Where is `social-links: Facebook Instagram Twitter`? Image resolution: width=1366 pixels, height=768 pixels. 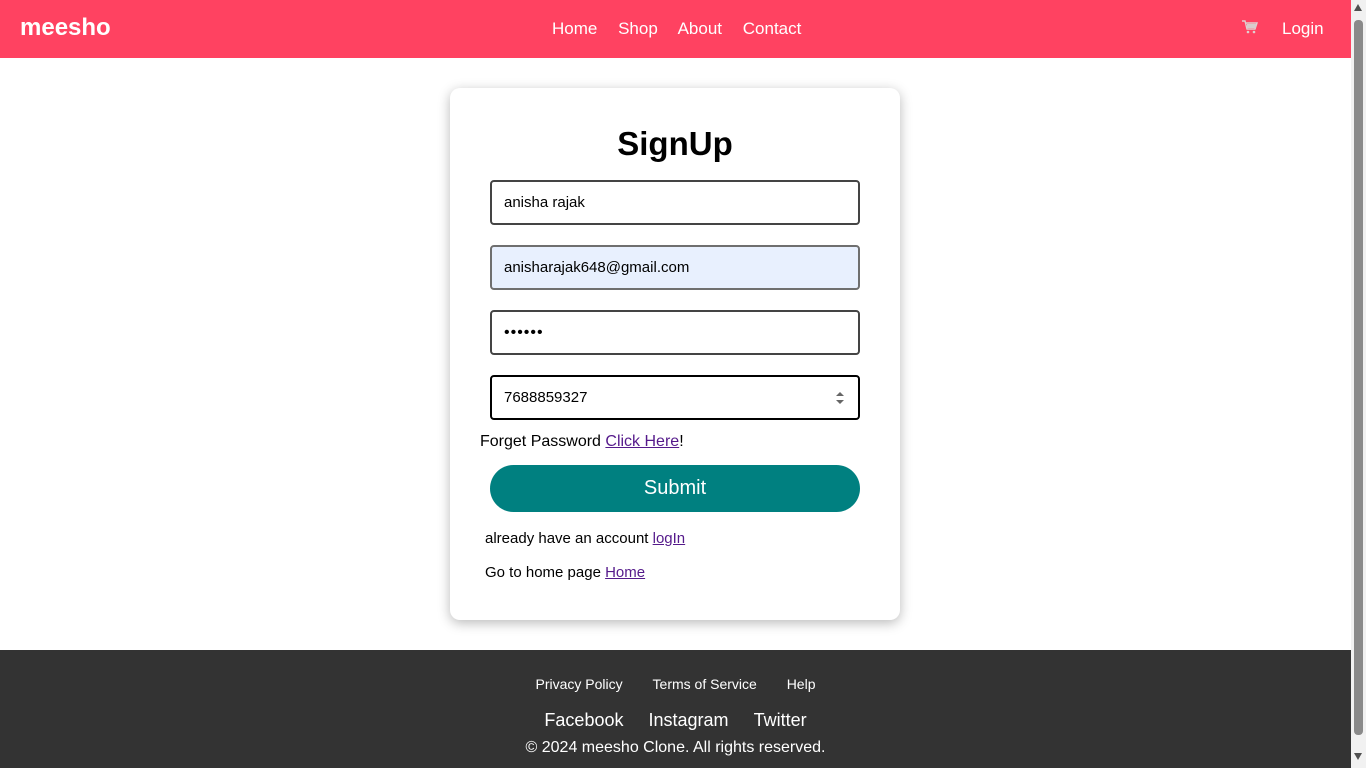
social-links: Facebook Instagram Twitter is located at coordinates (675, 720).